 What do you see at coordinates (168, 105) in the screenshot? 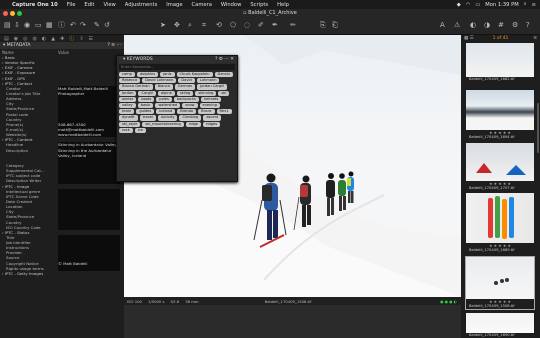
I see `keyword-tag: watershed` at bounding box center [168, 105].